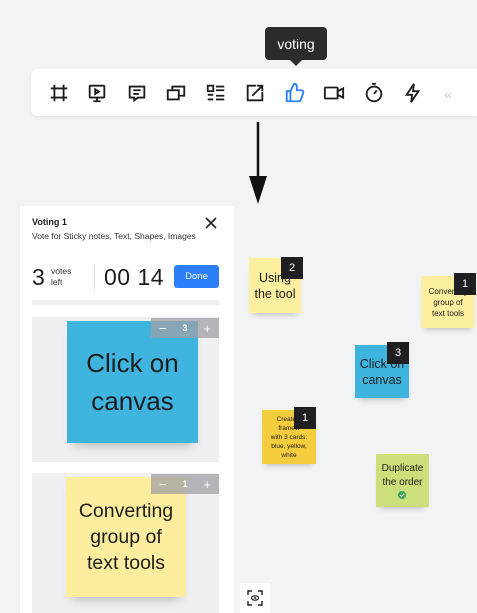 This screenshot has width=477, height=613. What do you see at coordinates (448, 302) in the screenshot?
I see `note-text-line: group of` at bounding box center [448, 302].